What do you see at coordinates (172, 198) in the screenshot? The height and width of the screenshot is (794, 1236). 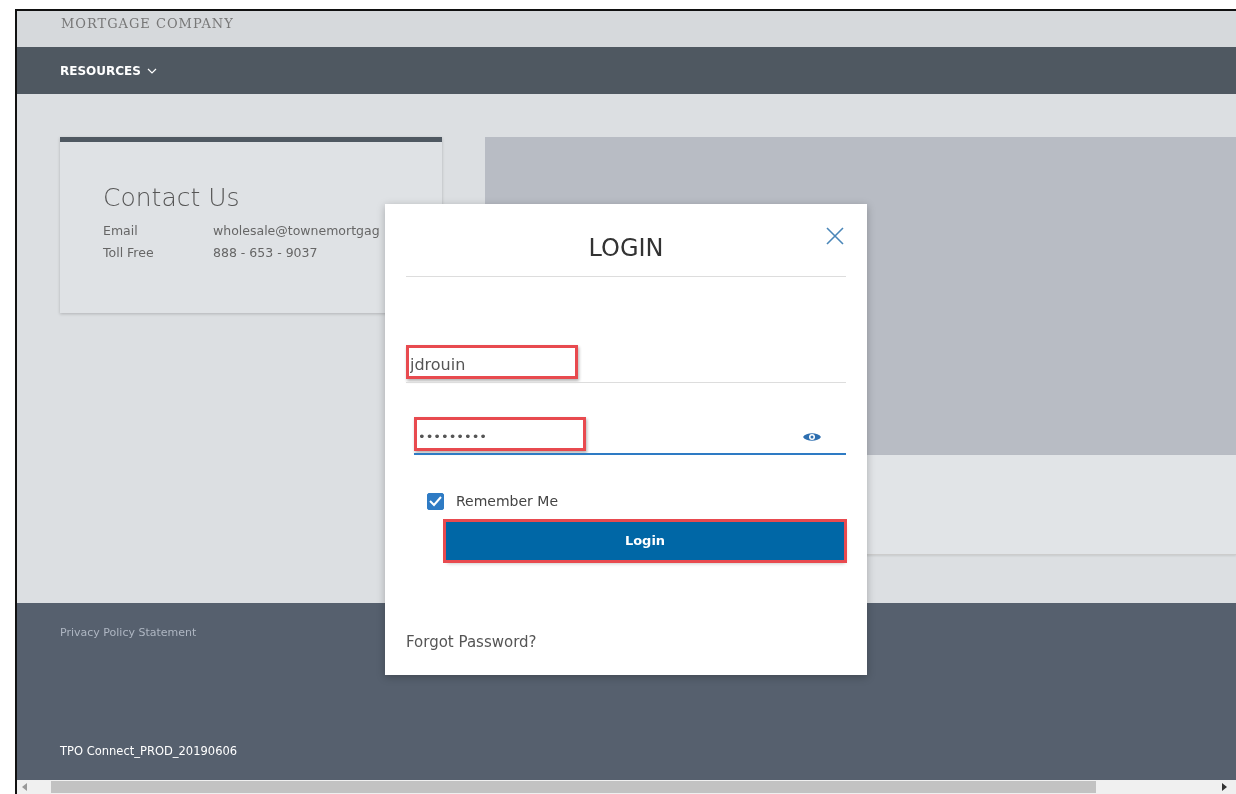 I see `card-title: Contact Us` at bounding box center [172, 198].